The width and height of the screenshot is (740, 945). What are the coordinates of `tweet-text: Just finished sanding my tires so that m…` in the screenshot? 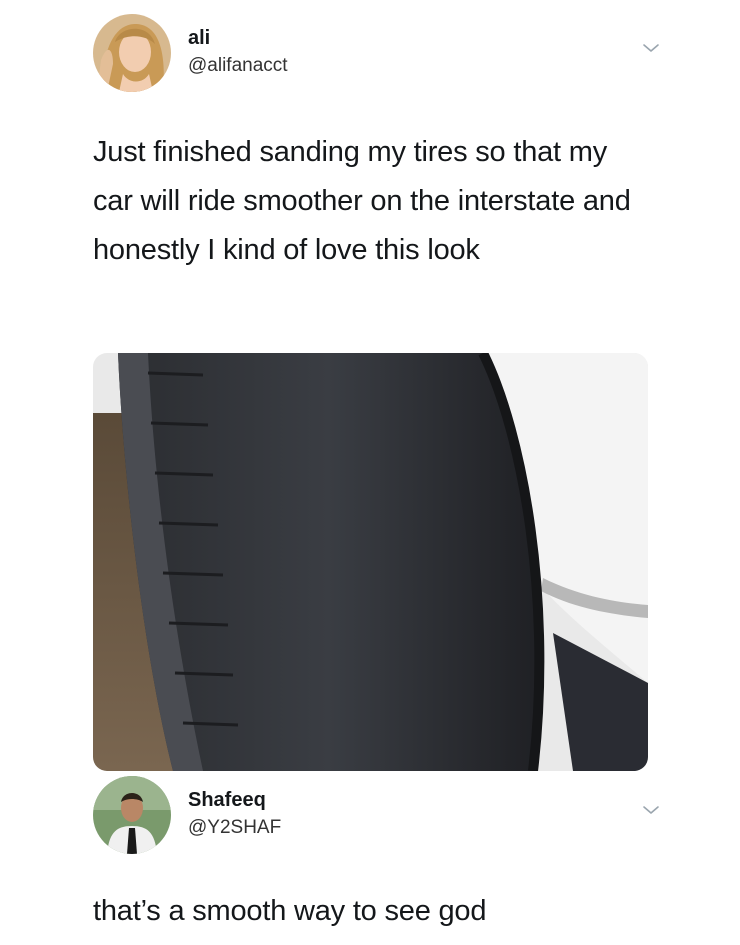 It's located at (362, 201).